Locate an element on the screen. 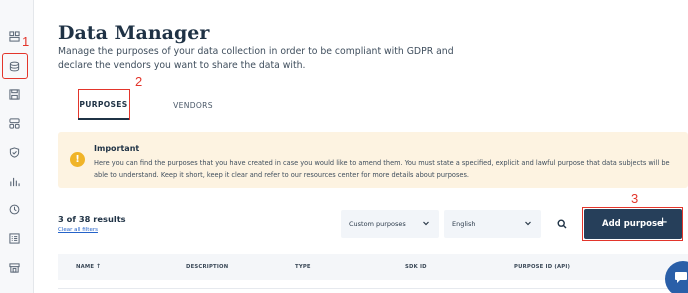 This screenshot has width=688, height=293. annotation-step-3: 3 is located at coordinates (635, 198).